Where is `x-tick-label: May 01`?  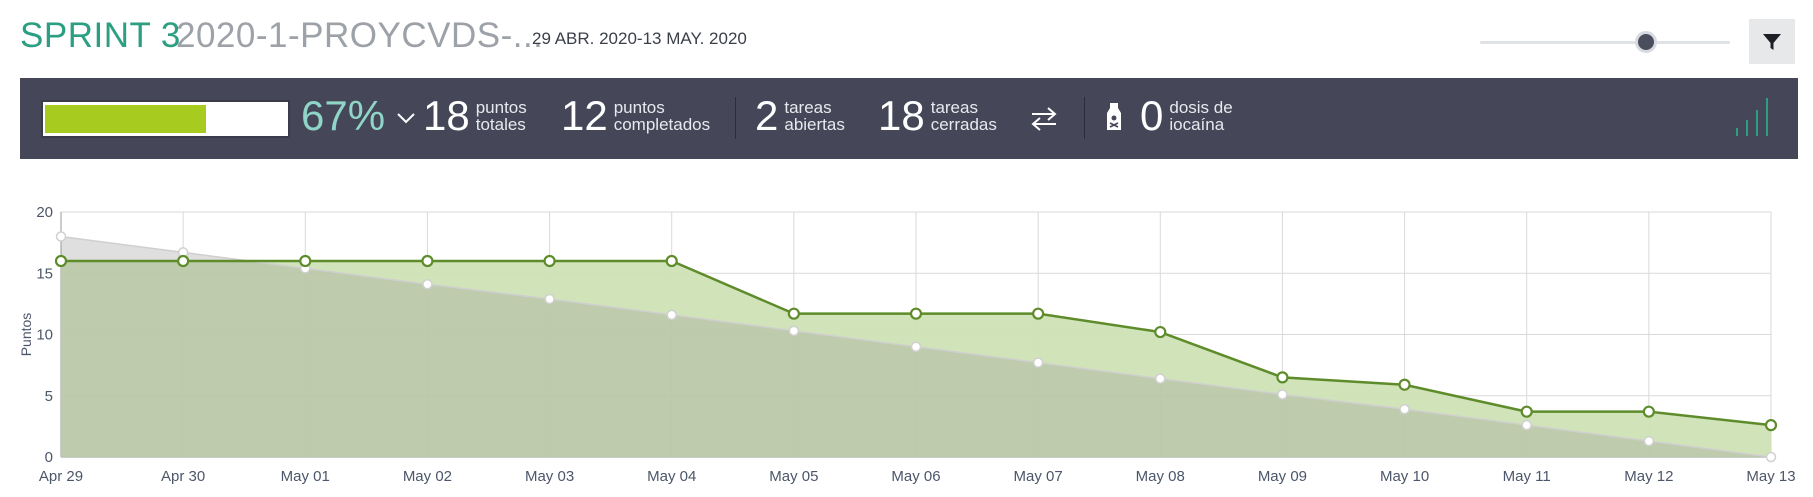
x-tick-label: May 01 is located at coordinates (305, 476).